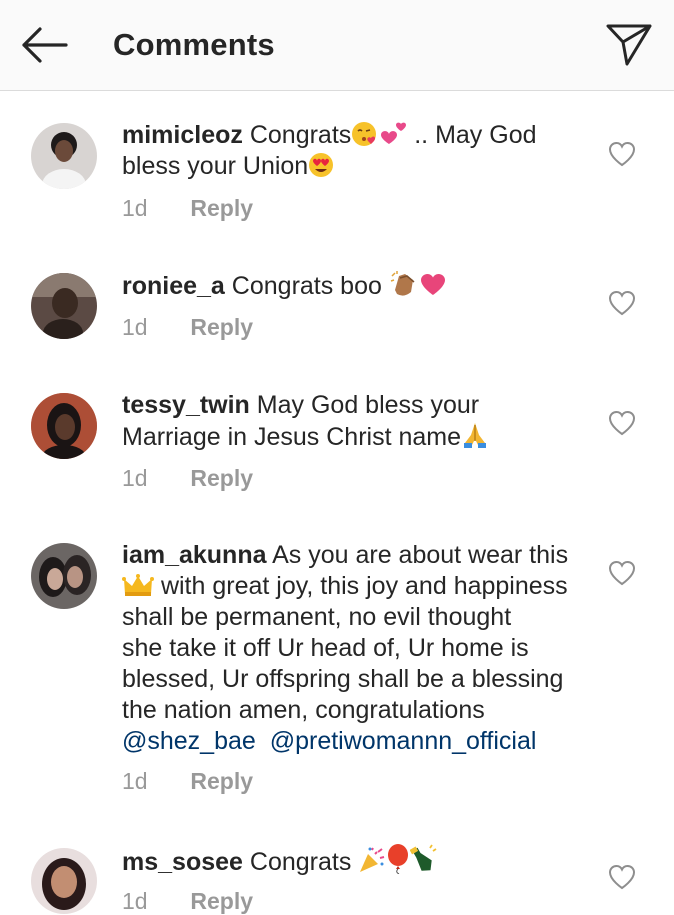 The height and width of the screenshot is (915, 674). I want to click on pink-heart-icon, so click(432, 284).